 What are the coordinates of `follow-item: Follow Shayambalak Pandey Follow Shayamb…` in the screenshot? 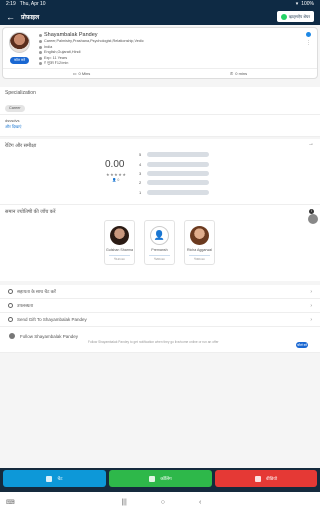 It's located at (160, 340).